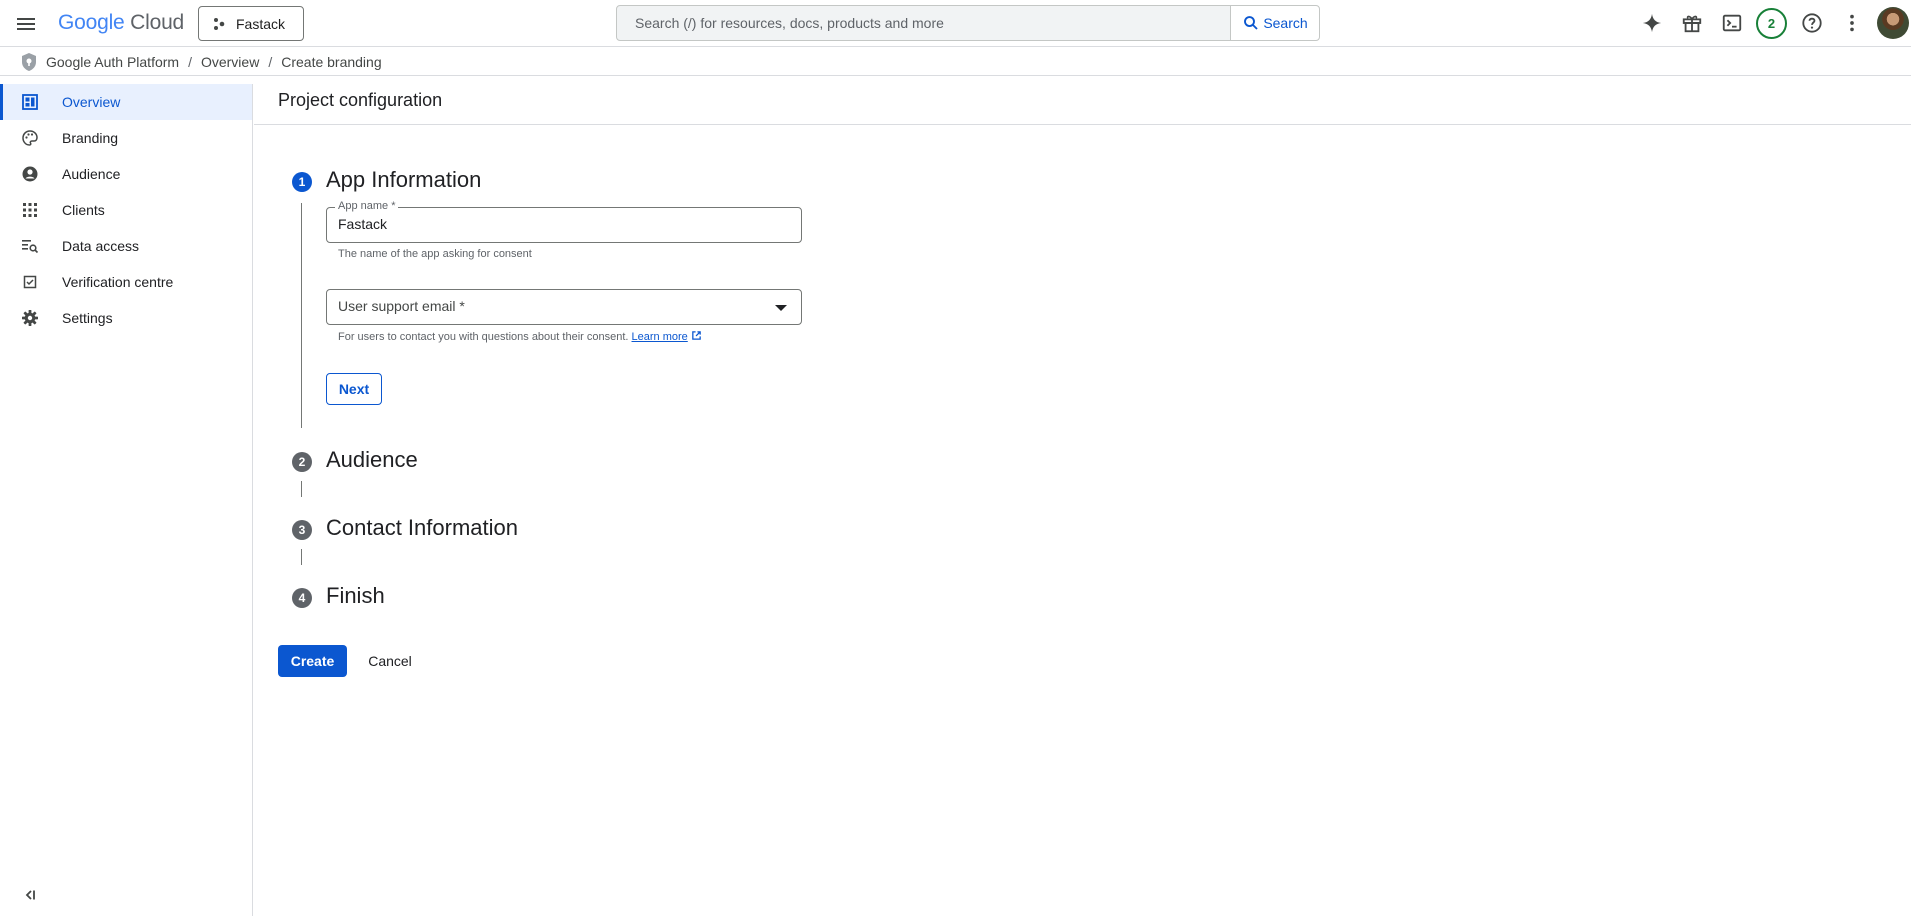 The height and width of the screenshot is (916, 1911). I want to click on cloud-shell-icon, so click(1732, 23).